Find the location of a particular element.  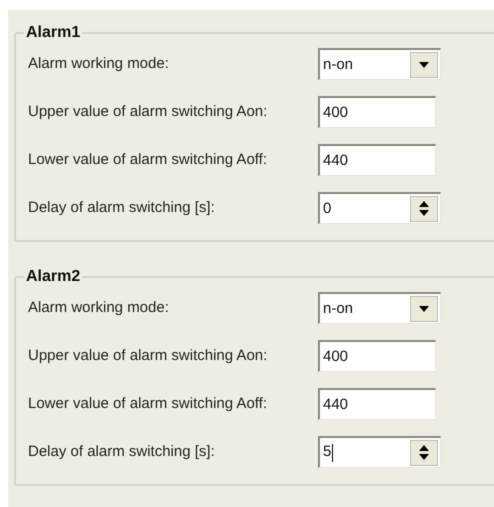

group-title: Alarm1 is located at coordinates (53, 33).